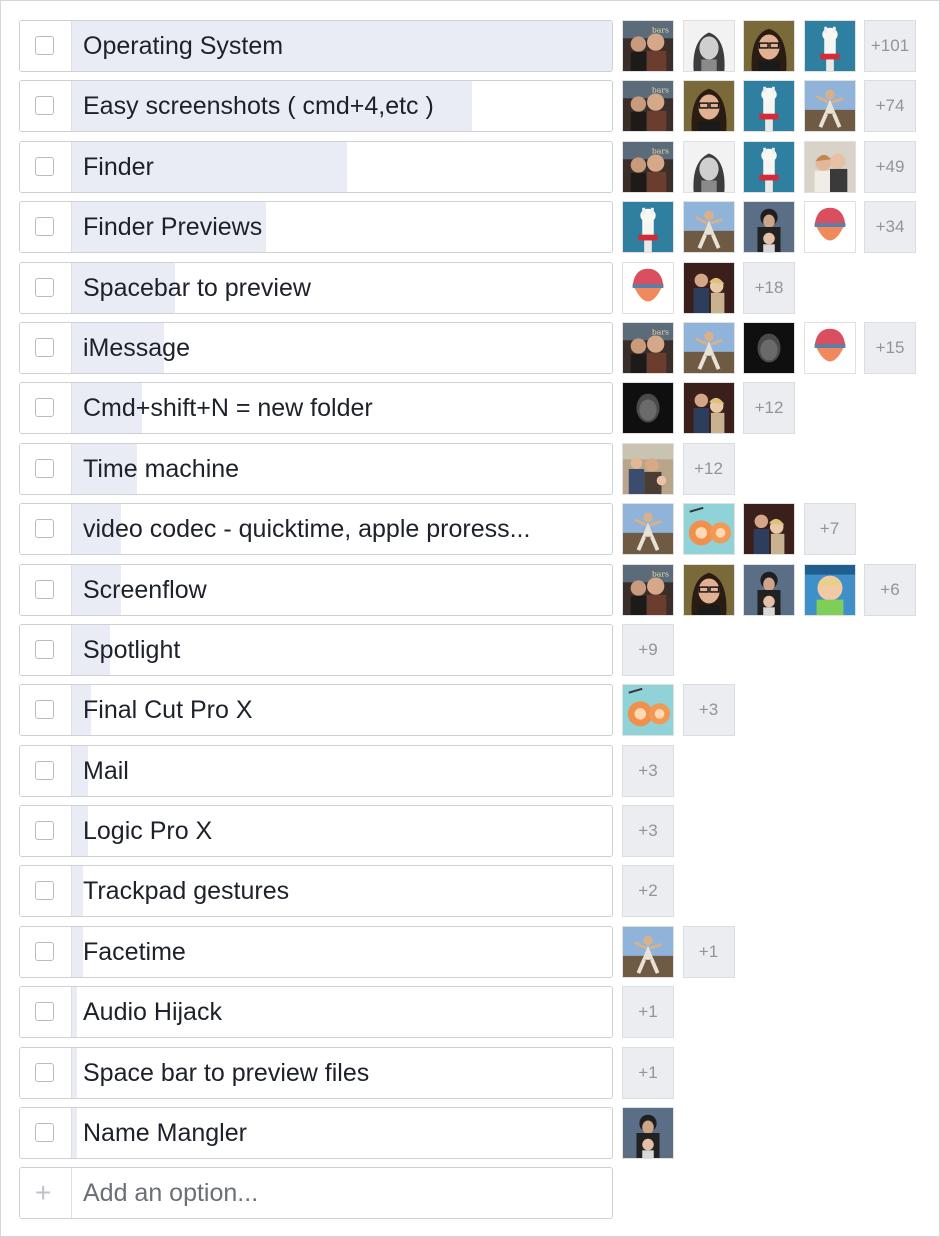  Describe the element at coordinates (316, 408) in the screenshot. I see `poll-option: Cmd+shift+N = new folder` at that location.